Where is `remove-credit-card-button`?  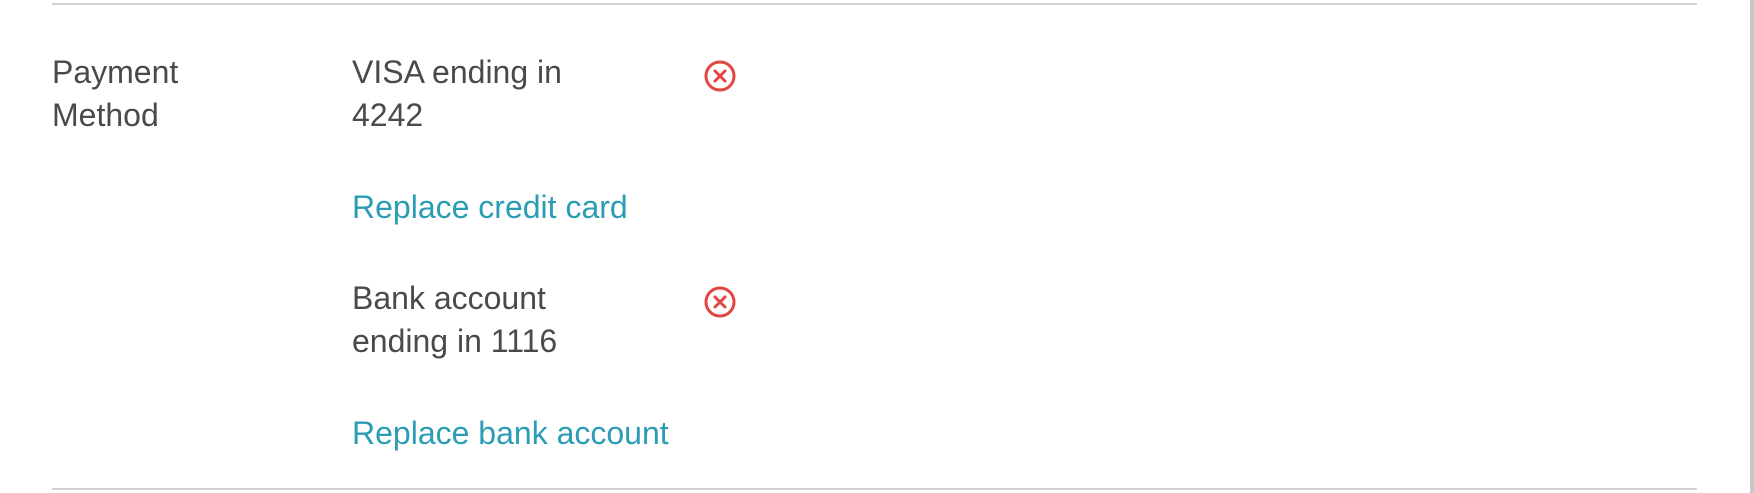
remove-credit-card-button is located at coordinates (720, 76).